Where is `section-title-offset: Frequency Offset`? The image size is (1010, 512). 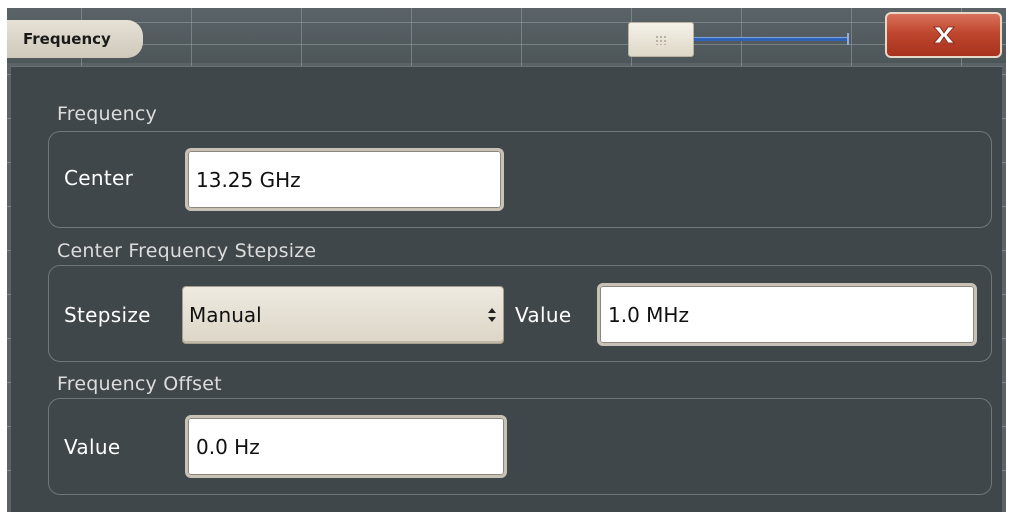 section-title-offset: Frequency Offset is located at coordinates (139, 384).